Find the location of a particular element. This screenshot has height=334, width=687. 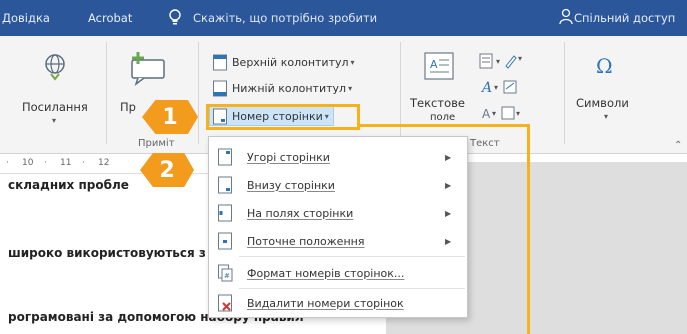

quick-parts-icon: ▾ is located at coordinates (498, 61).